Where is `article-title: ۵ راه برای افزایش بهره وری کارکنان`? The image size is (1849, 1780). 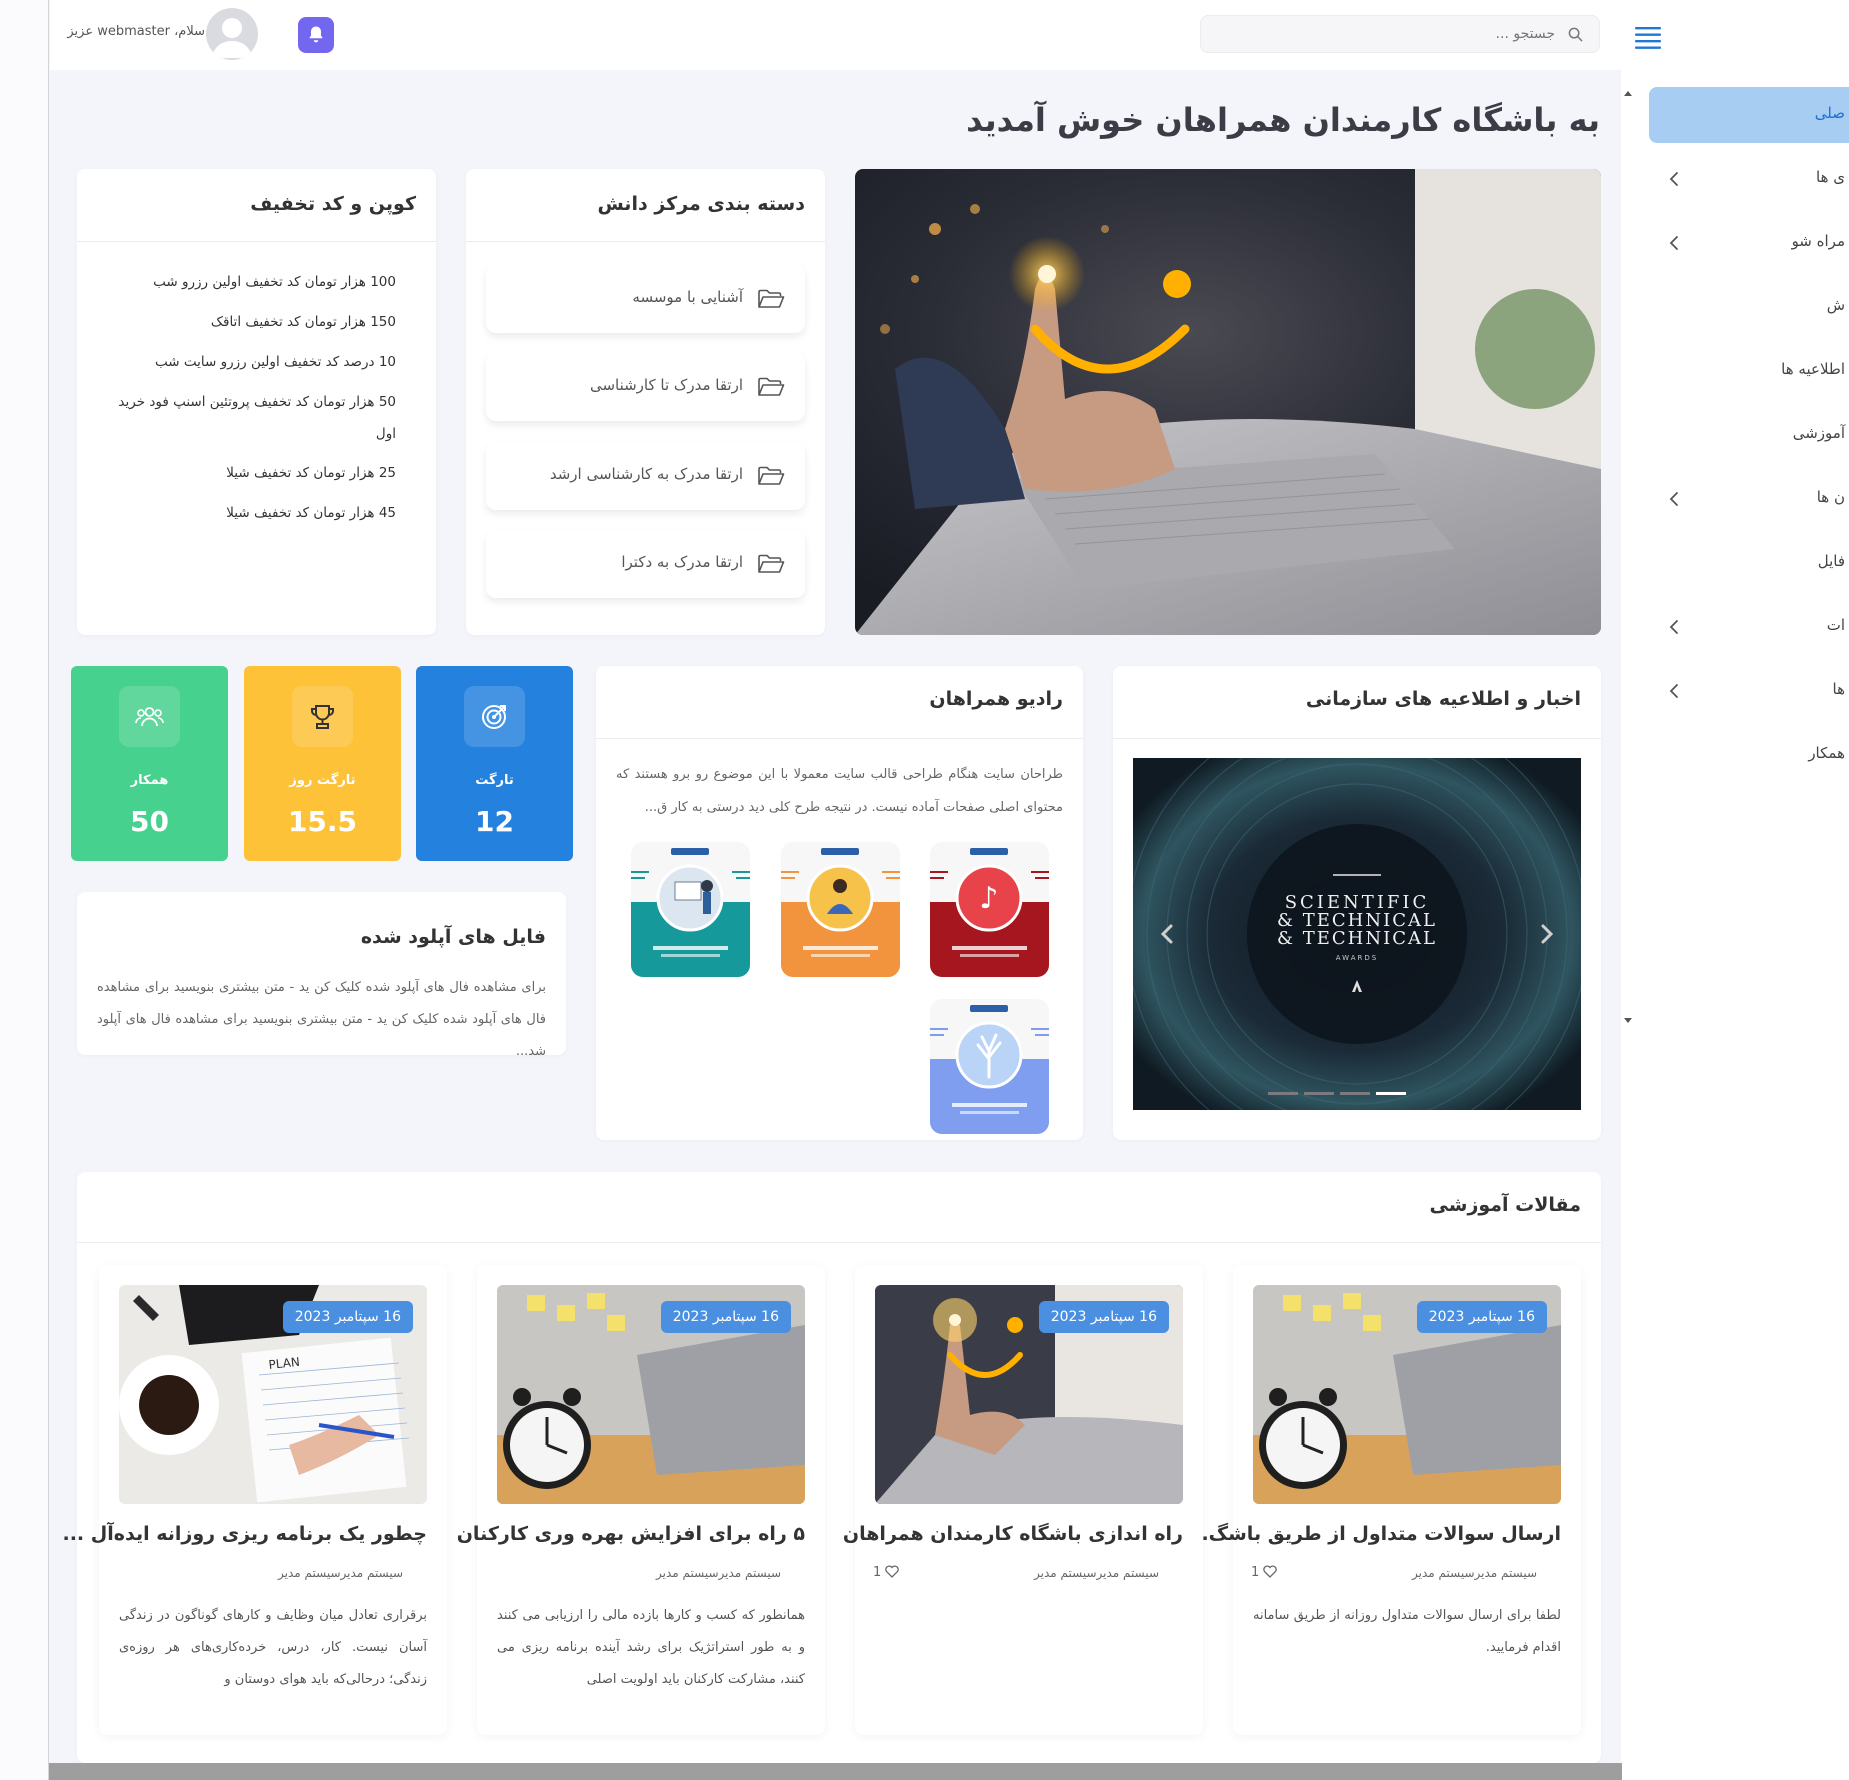
article-title: ۵ راه برای افزایش بهره وری کارکنان is located at coordinates (631, 1534).